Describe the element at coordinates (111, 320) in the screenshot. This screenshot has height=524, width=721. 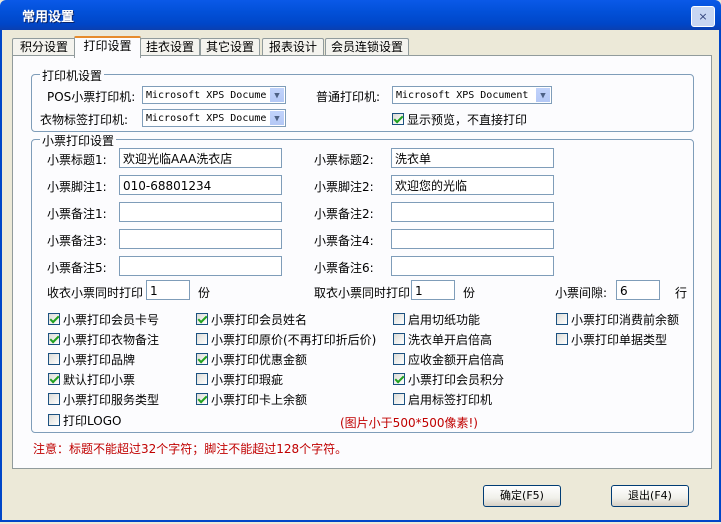
I see `option-label-0: 小票打印会员卡号` at that location.